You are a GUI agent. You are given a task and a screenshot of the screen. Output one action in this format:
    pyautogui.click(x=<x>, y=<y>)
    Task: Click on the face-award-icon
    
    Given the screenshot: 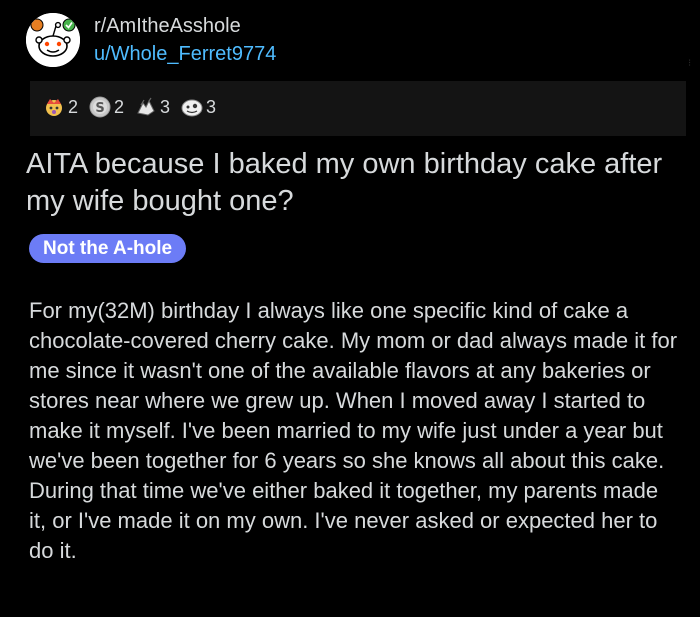 What is the action you would take?
    pyautogui.click(x=192, y=107)
    